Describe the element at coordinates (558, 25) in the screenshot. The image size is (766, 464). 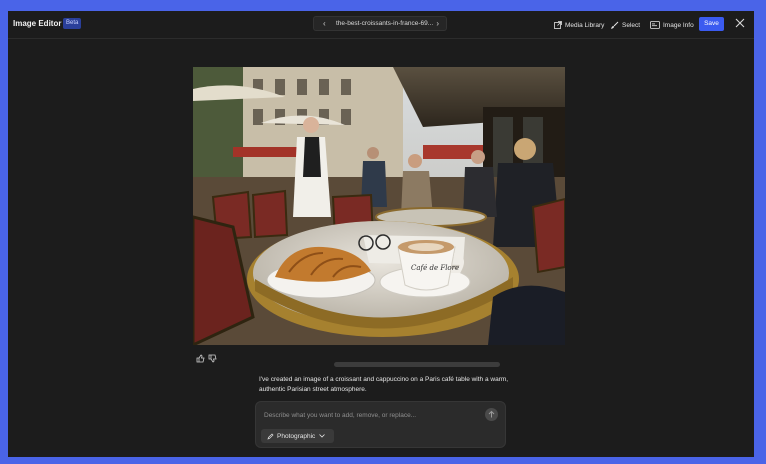
I see `external-link-icon` at that location.